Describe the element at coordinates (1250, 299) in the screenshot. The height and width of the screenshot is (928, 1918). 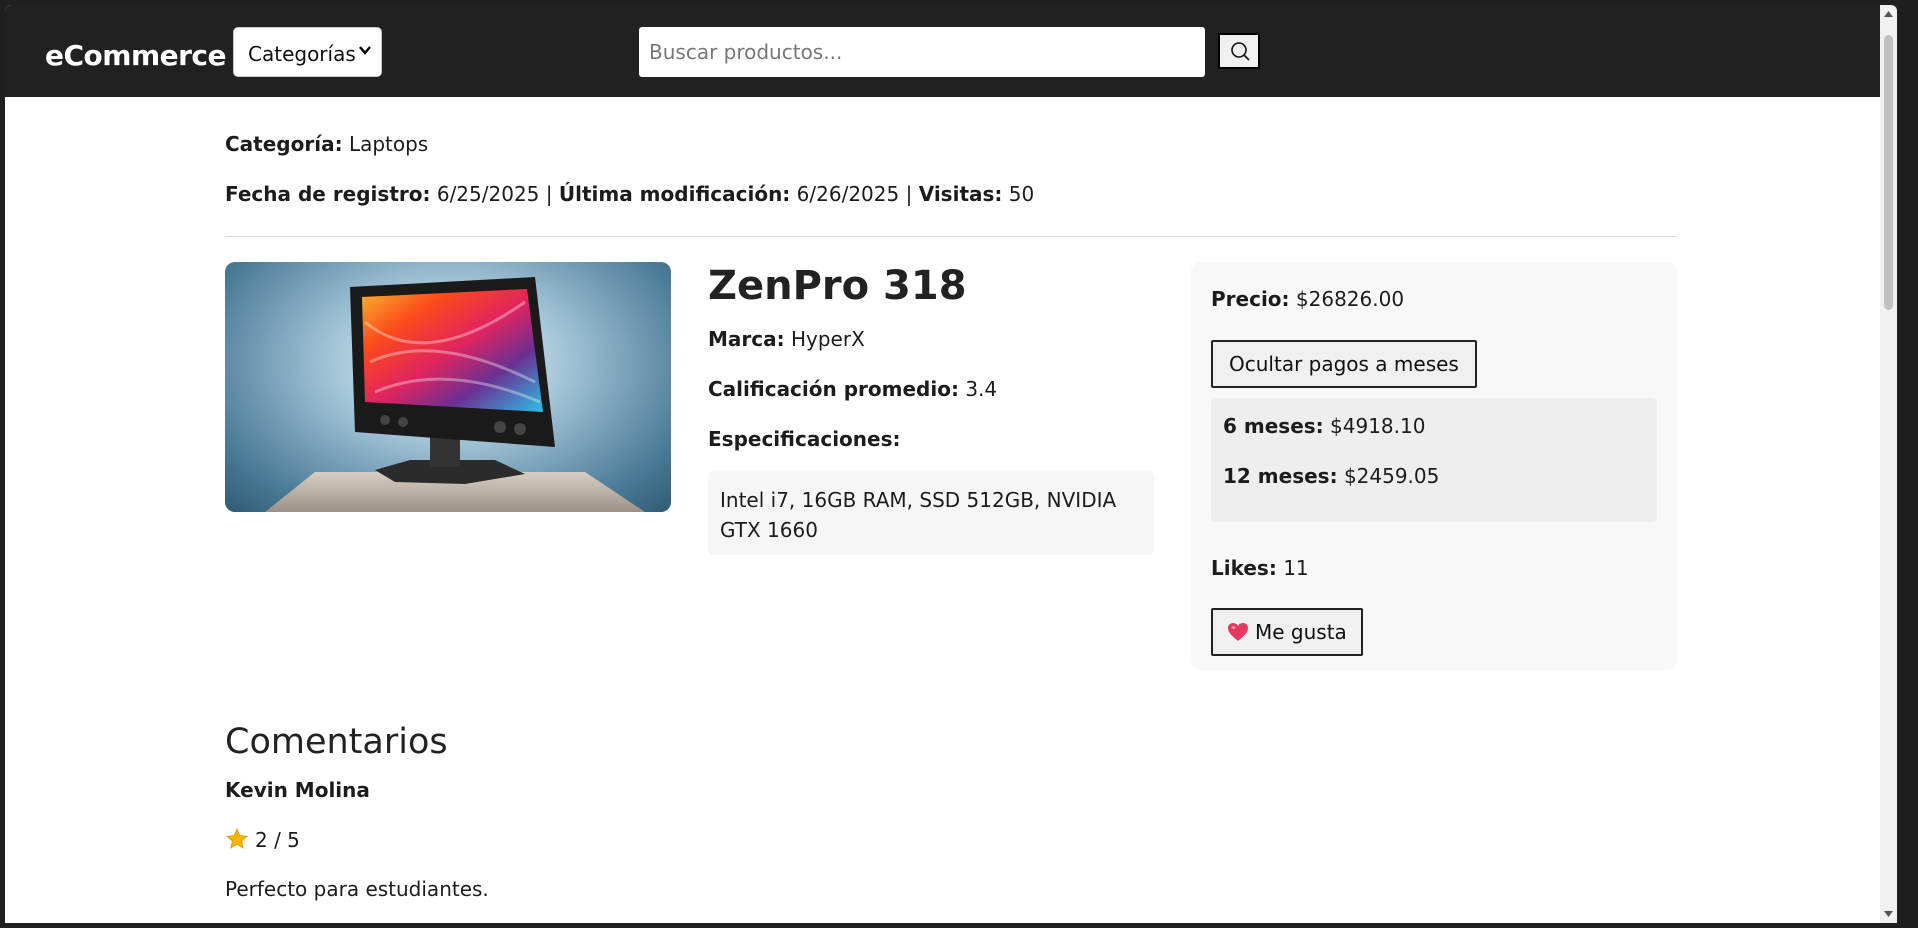
I see `price-label: Precio:` at that location.